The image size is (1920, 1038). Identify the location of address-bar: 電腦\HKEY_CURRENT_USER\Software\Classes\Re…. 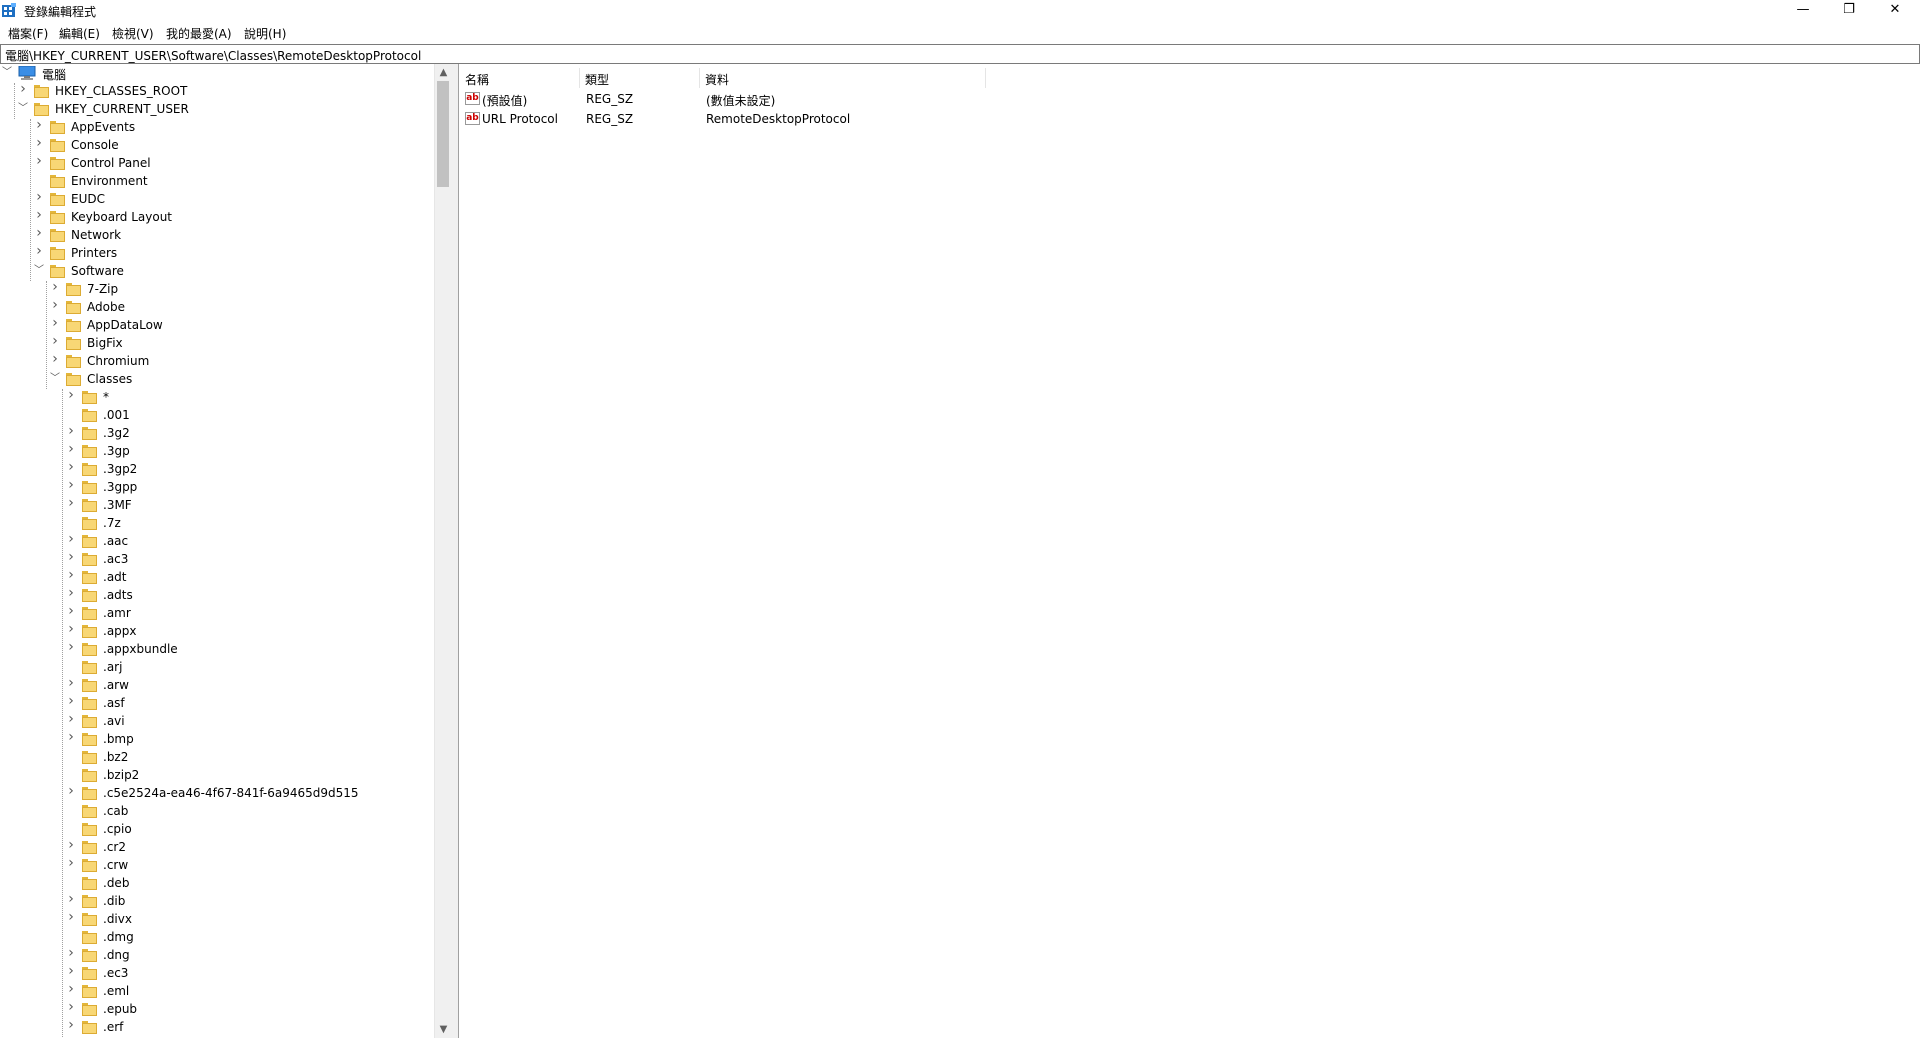
(960, 54).